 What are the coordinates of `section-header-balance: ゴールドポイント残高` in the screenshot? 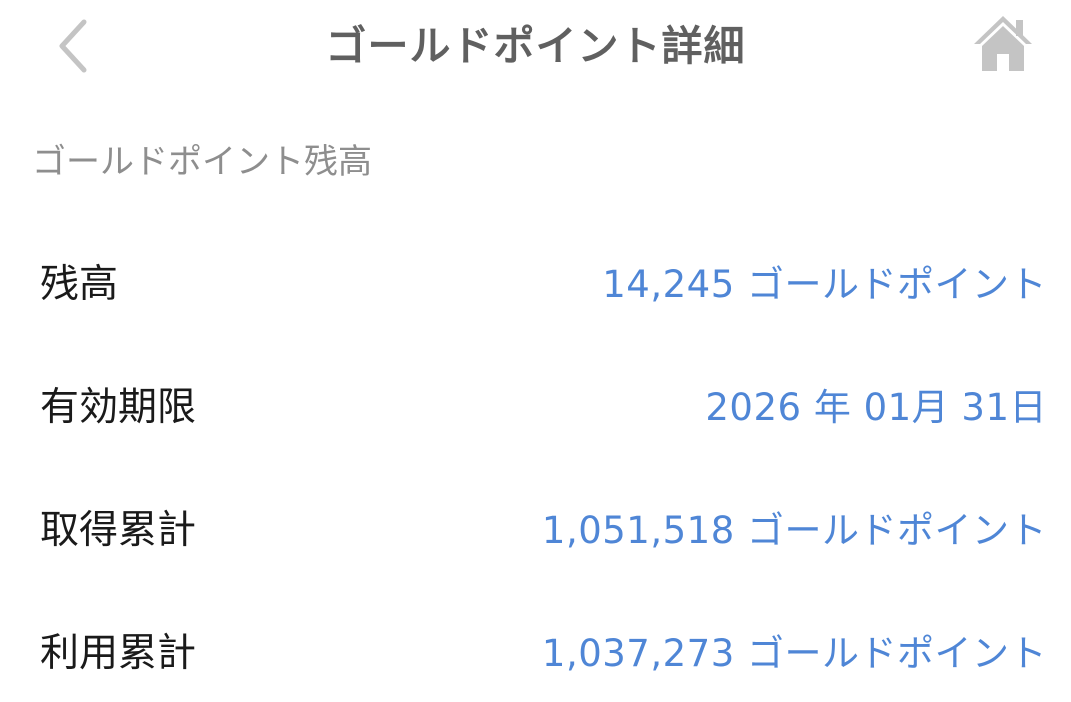 It's located at (202, 162).